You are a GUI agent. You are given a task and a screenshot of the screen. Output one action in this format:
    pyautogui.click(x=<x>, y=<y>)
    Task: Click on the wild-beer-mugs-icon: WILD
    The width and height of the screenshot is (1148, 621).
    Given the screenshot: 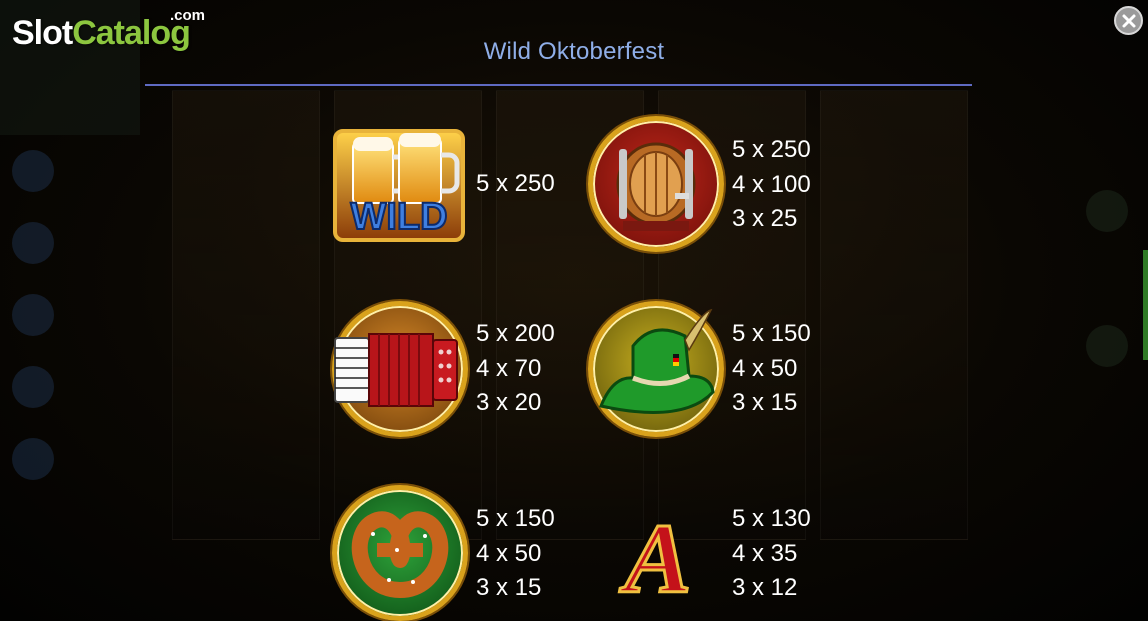 What is the action you would take?
    pyautogui.click(x=399, y=185)
    